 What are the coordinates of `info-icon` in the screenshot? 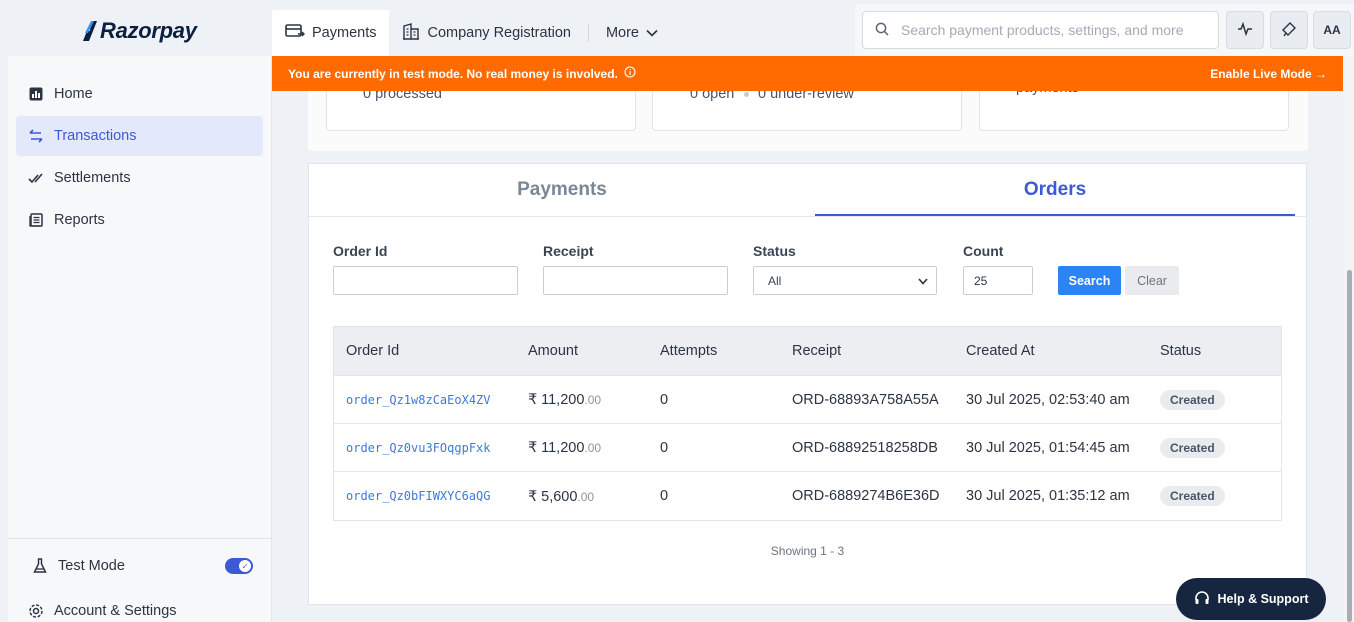 It's located at (630, 73).